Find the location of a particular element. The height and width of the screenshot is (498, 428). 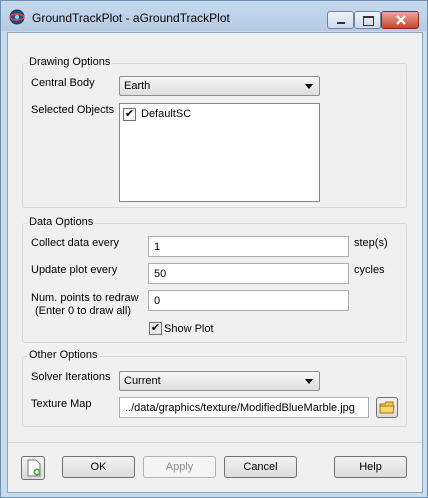

central-body-select: Earth is located at coordinates (219, 86).